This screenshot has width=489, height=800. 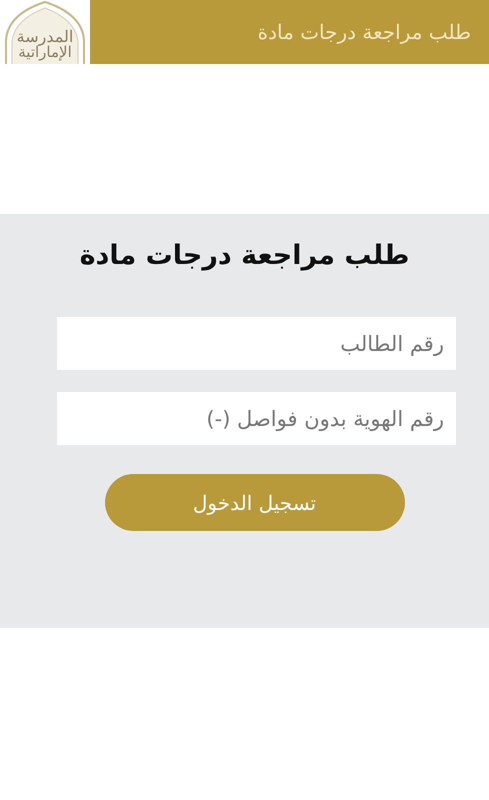 I want to click on login-button: تسجيل الدخول, so click(x=254, y=502).